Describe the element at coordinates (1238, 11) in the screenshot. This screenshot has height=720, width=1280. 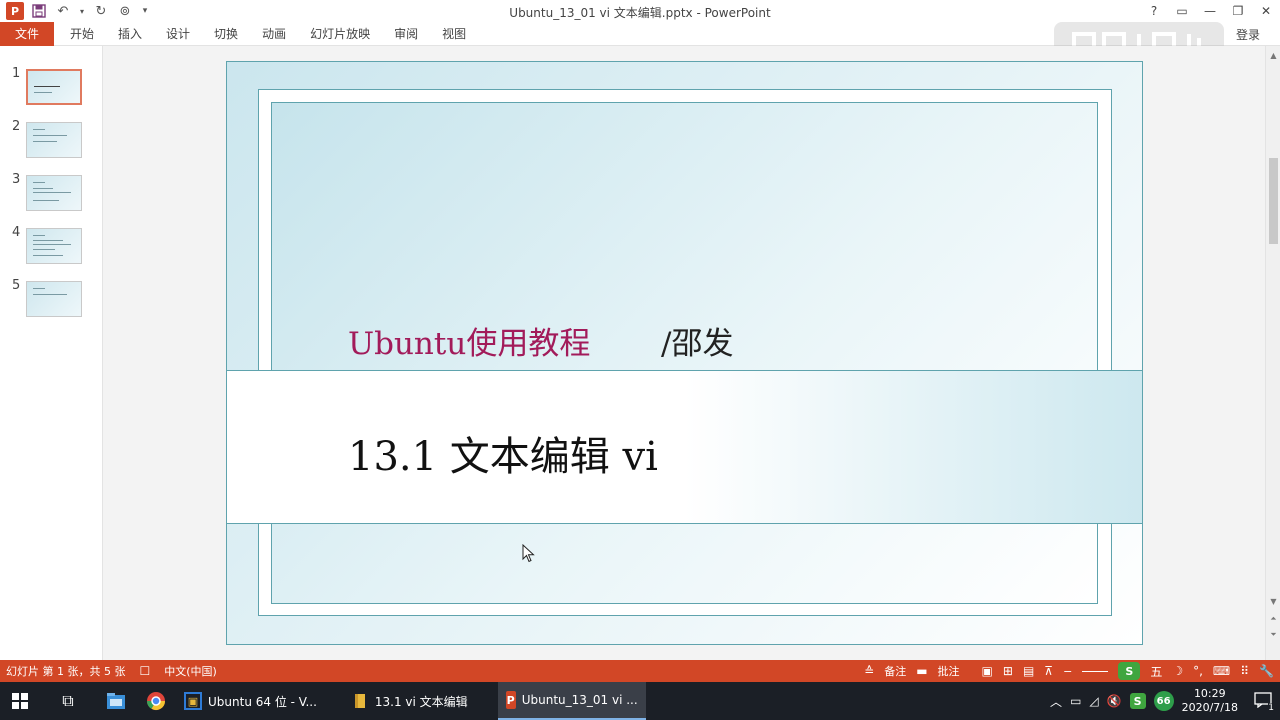
I see `restore-button: ❐` at that location.